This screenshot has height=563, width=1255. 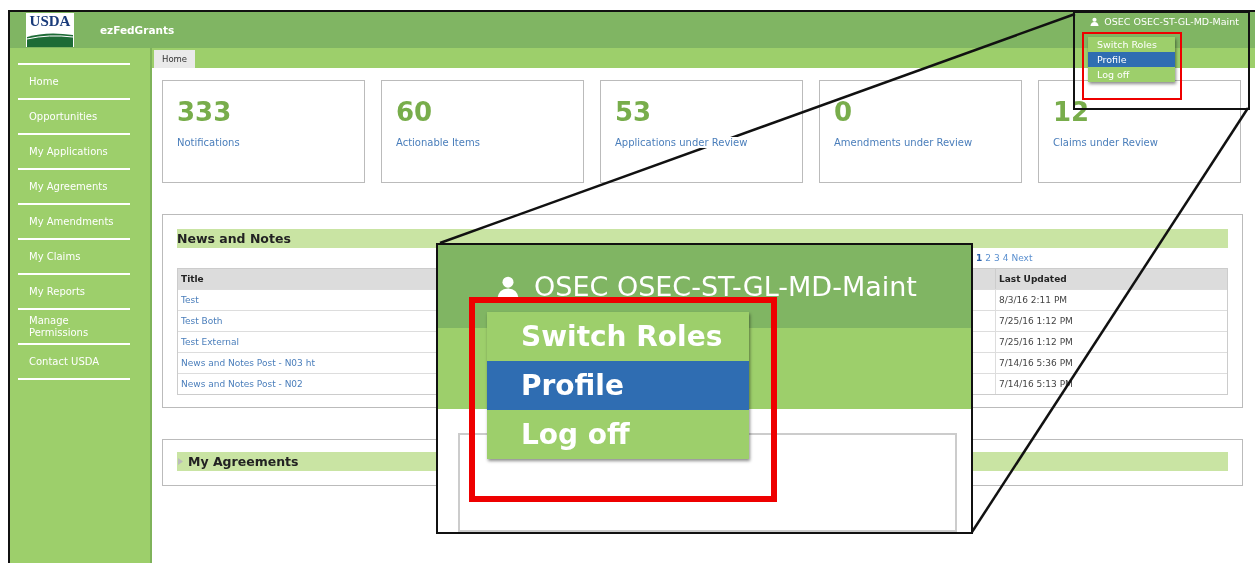 I want to click on stat-link: Amendments under Review, so click(x=903, y=142).